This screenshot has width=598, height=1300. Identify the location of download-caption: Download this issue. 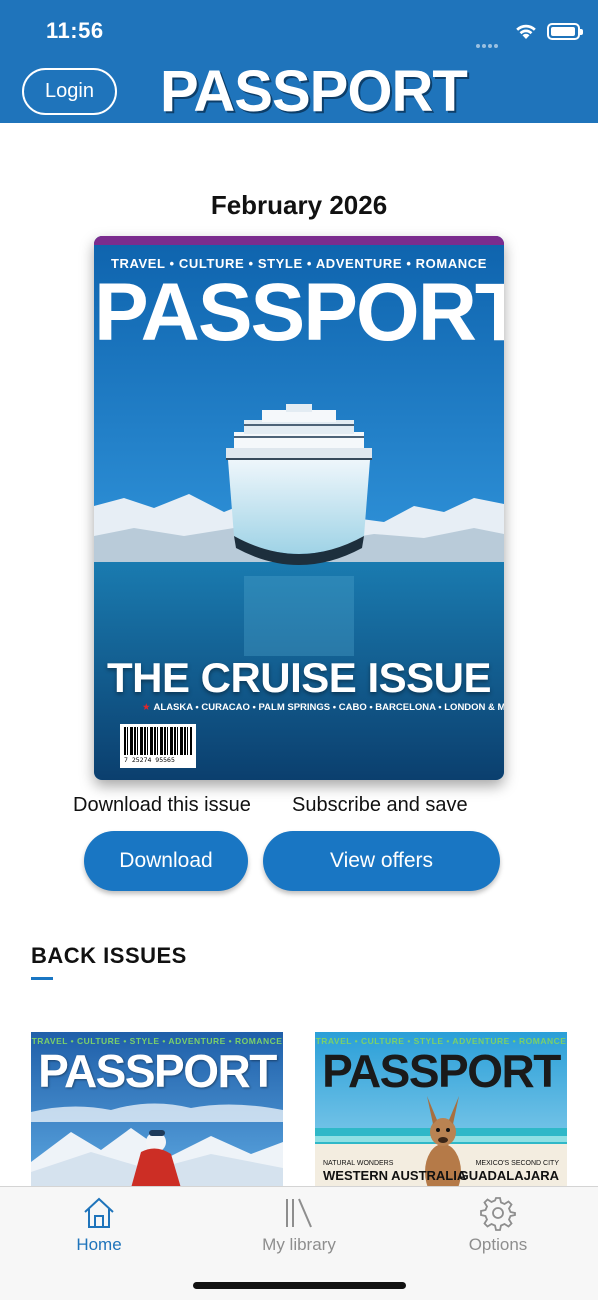
(162, 805).